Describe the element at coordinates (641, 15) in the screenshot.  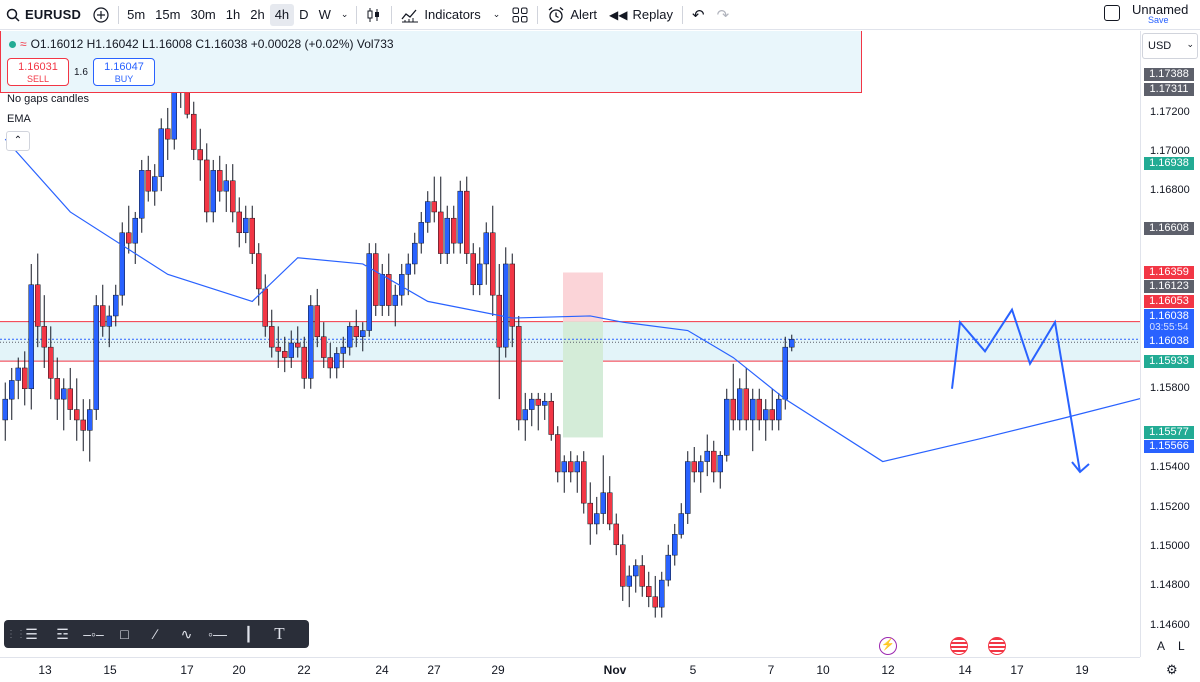
I see `replay-button: ◀◀ Replay` at that location.